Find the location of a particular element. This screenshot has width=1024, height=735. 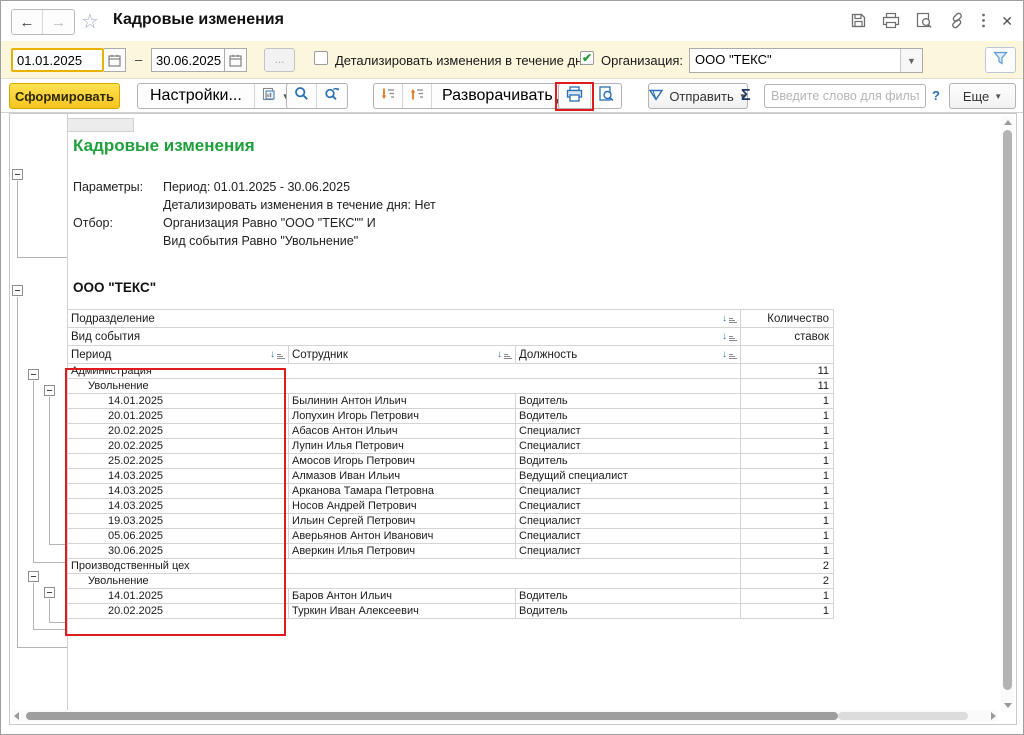

scroll-right-icon is located at coordinates (993, 716).